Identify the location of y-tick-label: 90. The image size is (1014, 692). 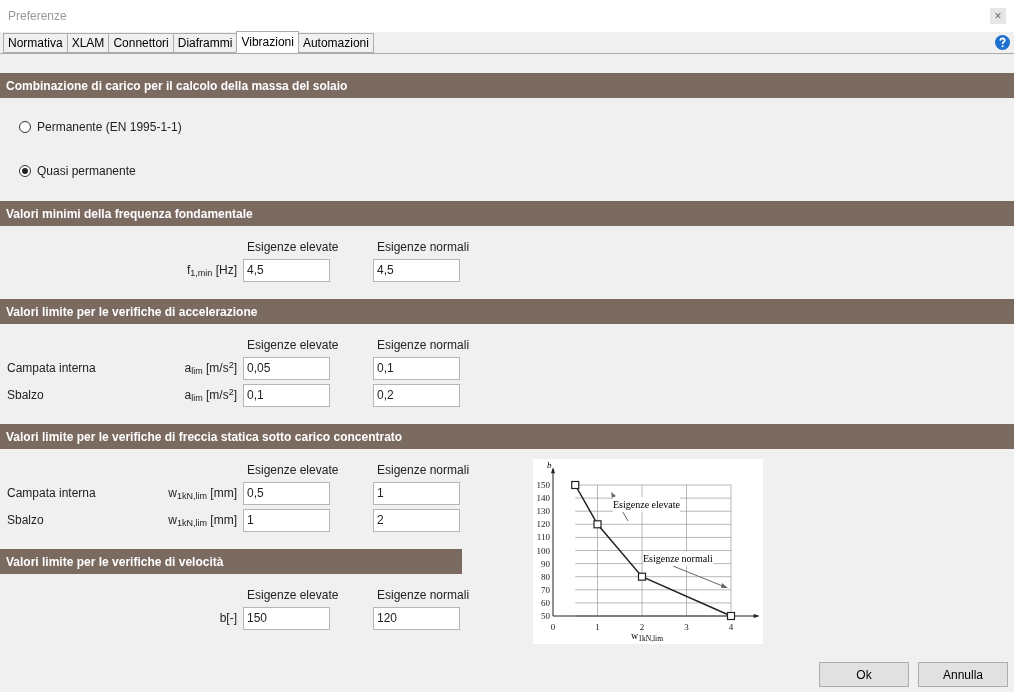
(545, 563).